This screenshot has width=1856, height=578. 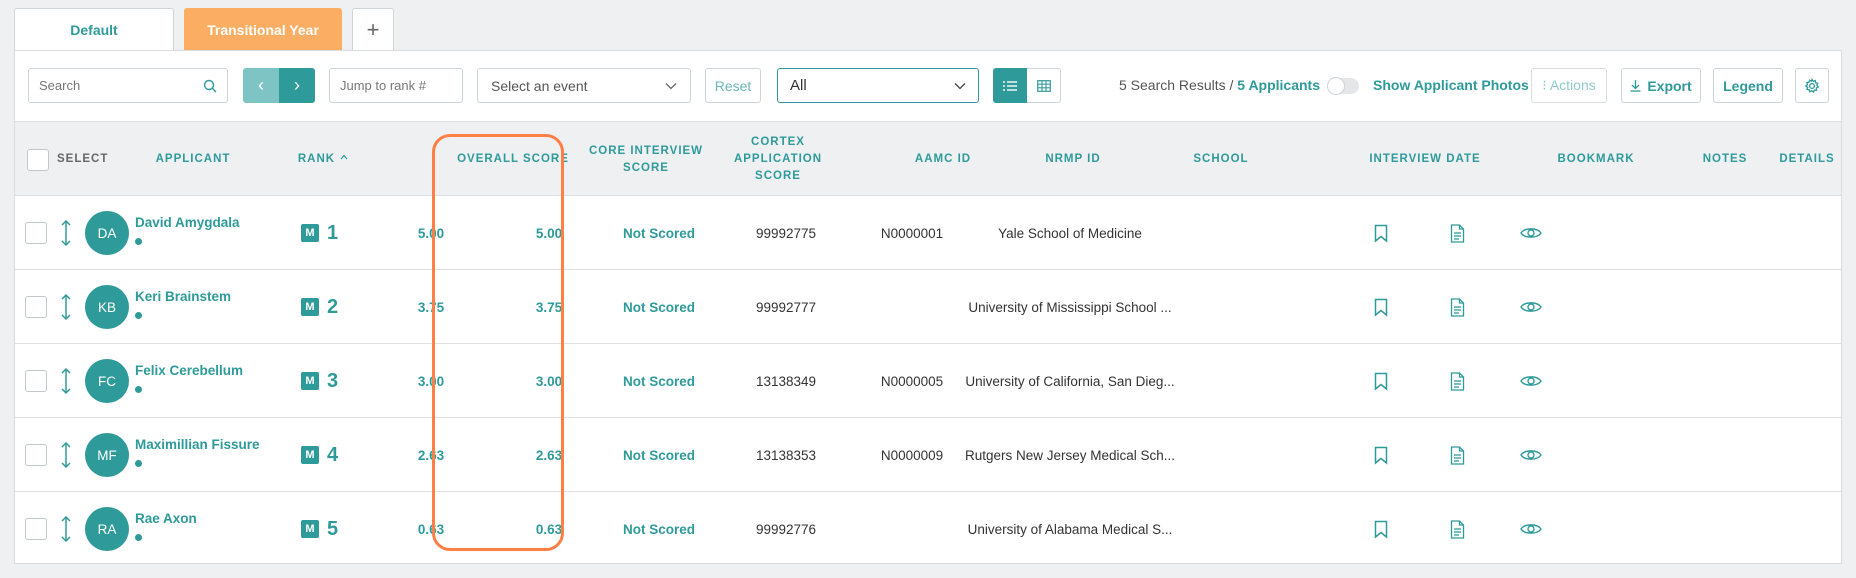 What do you see at coordinates (166, 529) in the screenshot?
I see `applicant-cell: Rae Axon` at bounding box center [166, 529].